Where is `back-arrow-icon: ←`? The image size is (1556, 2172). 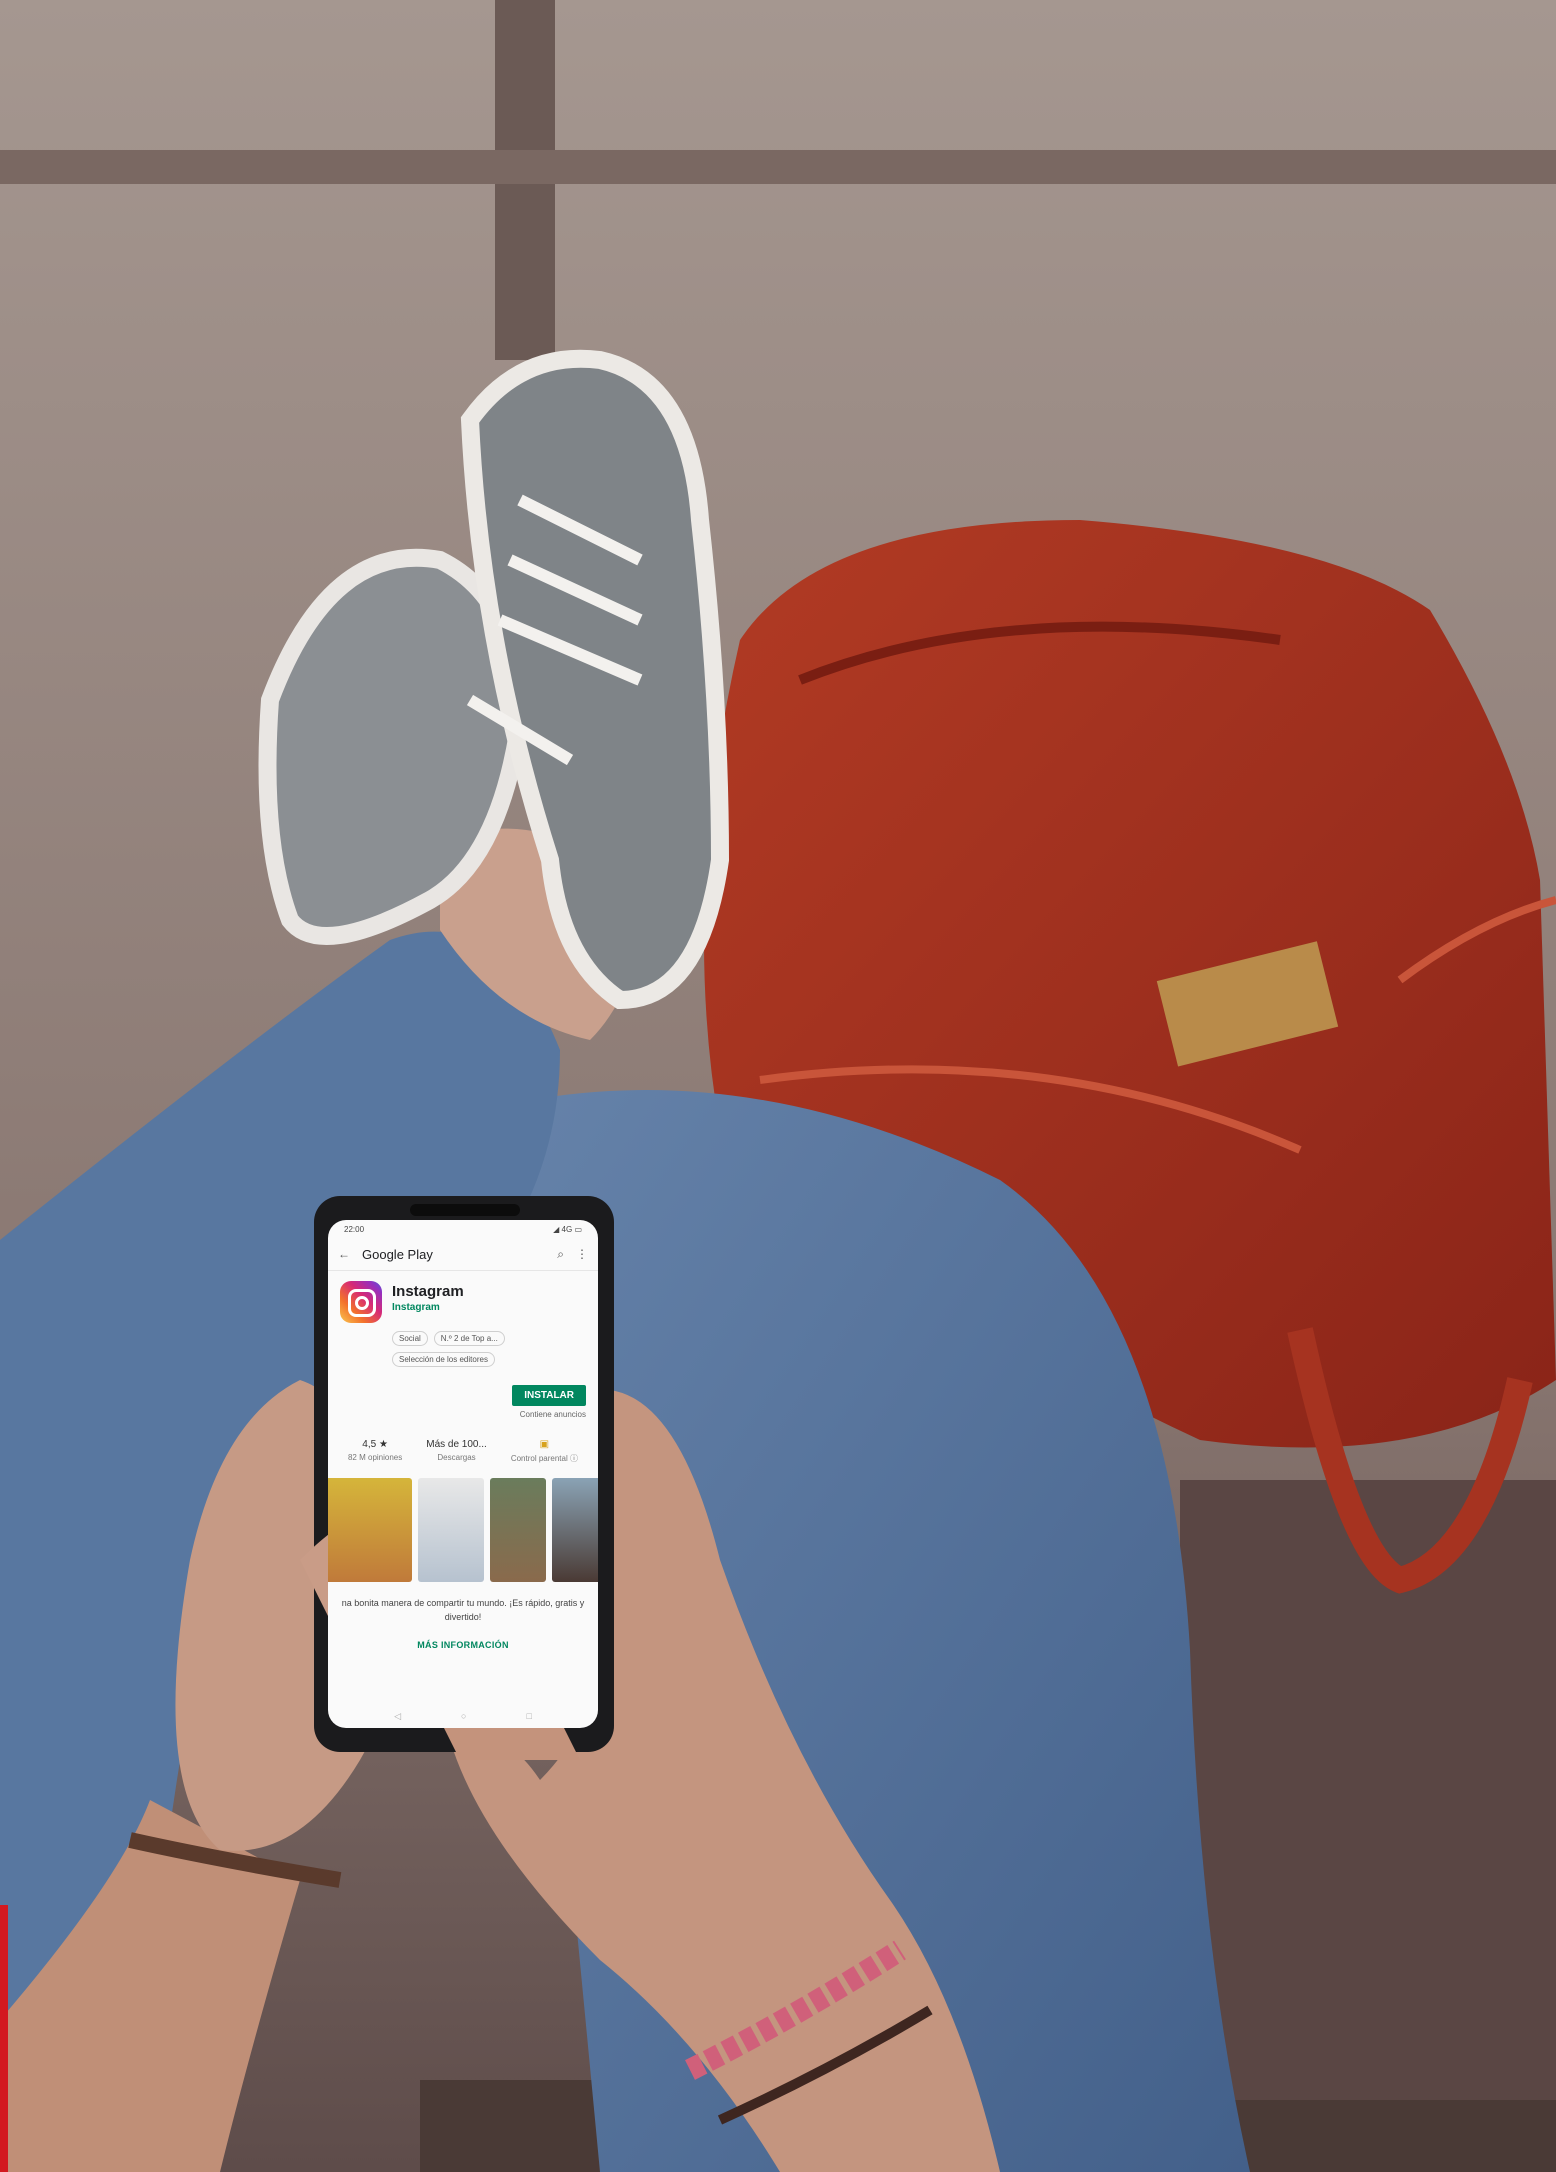 back-arrow-icon: ← is located at coordinates (344, 1254).